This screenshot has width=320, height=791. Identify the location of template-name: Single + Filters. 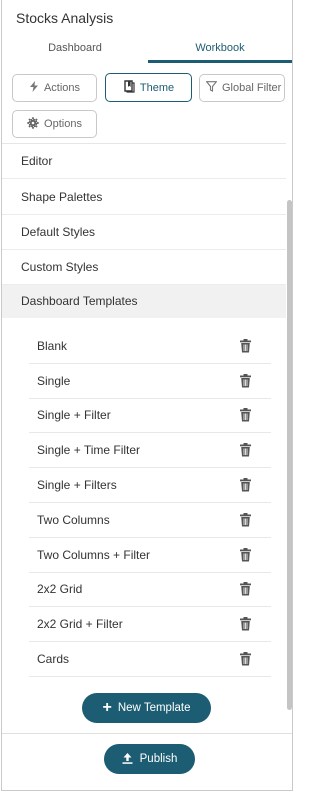
(77, 485).